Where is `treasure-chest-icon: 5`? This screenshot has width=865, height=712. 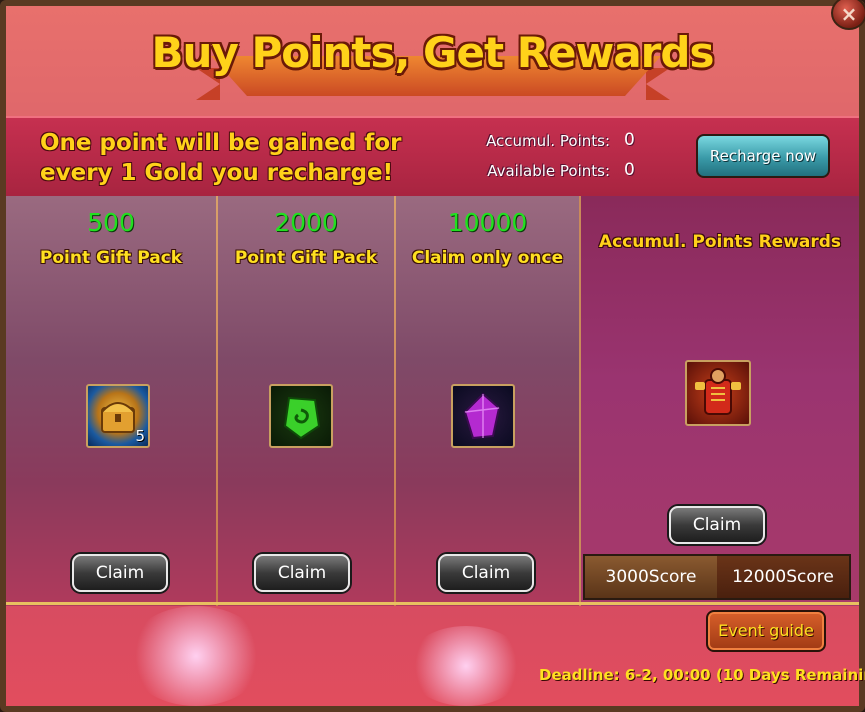 treasure-chest-icon: 5 is located at coordinates (118, 416).